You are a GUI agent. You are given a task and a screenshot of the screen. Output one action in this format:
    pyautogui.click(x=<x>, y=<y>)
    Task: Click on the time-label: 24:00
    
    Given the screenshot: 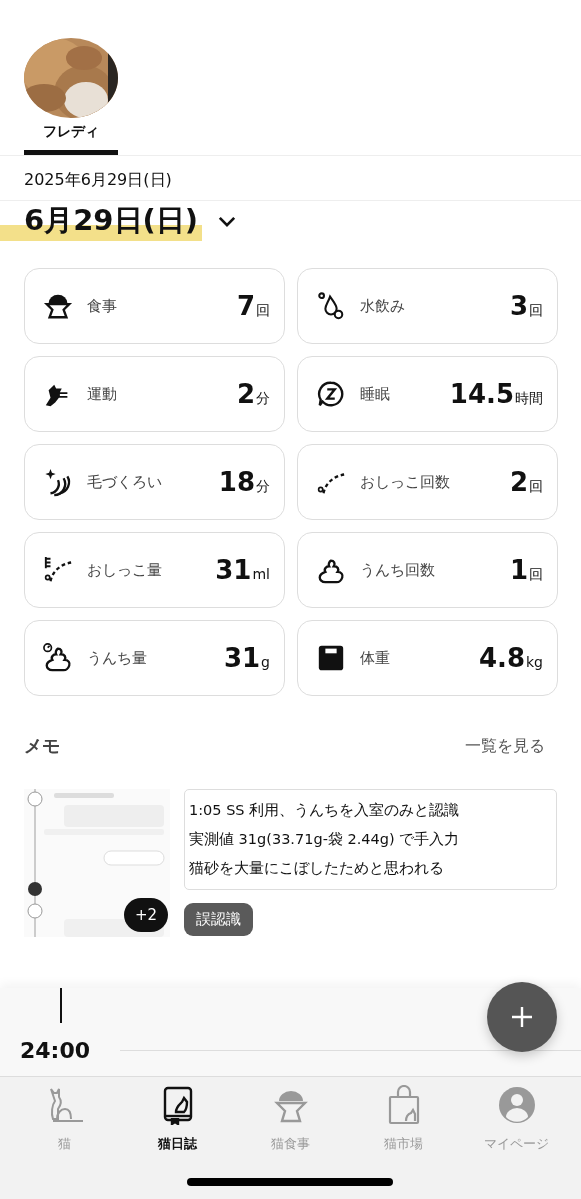 What is the action you would take?
    pyautogui.click(x=55, y=1050)
    